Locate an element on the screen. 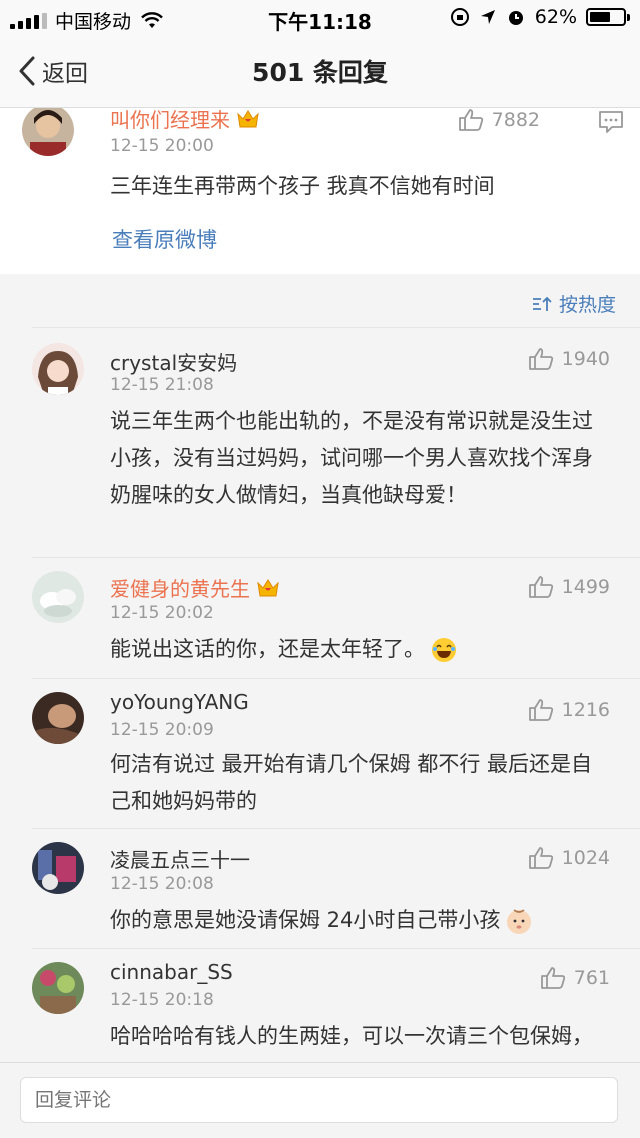 The height and width of the screenshot is (1138, 640). post-like-button: 7882 is located at coordinates (499, 120).